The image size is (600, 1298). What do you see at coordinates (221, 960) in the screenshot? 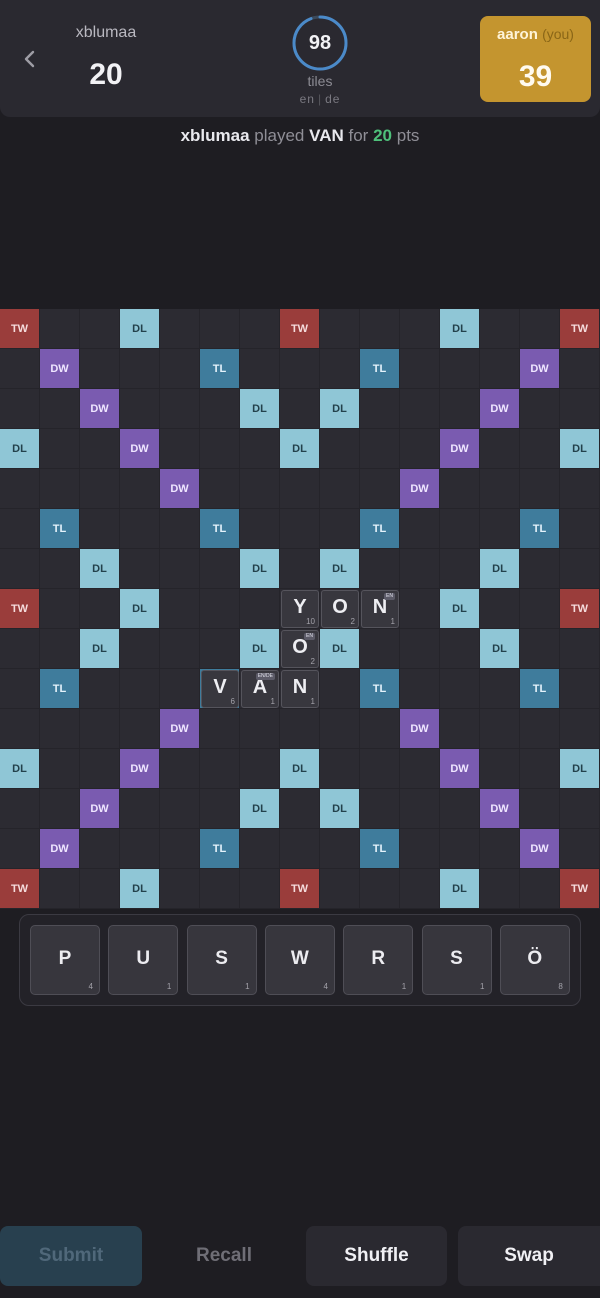
I see `rack-tile: S1` at bounding box center [221, 960].